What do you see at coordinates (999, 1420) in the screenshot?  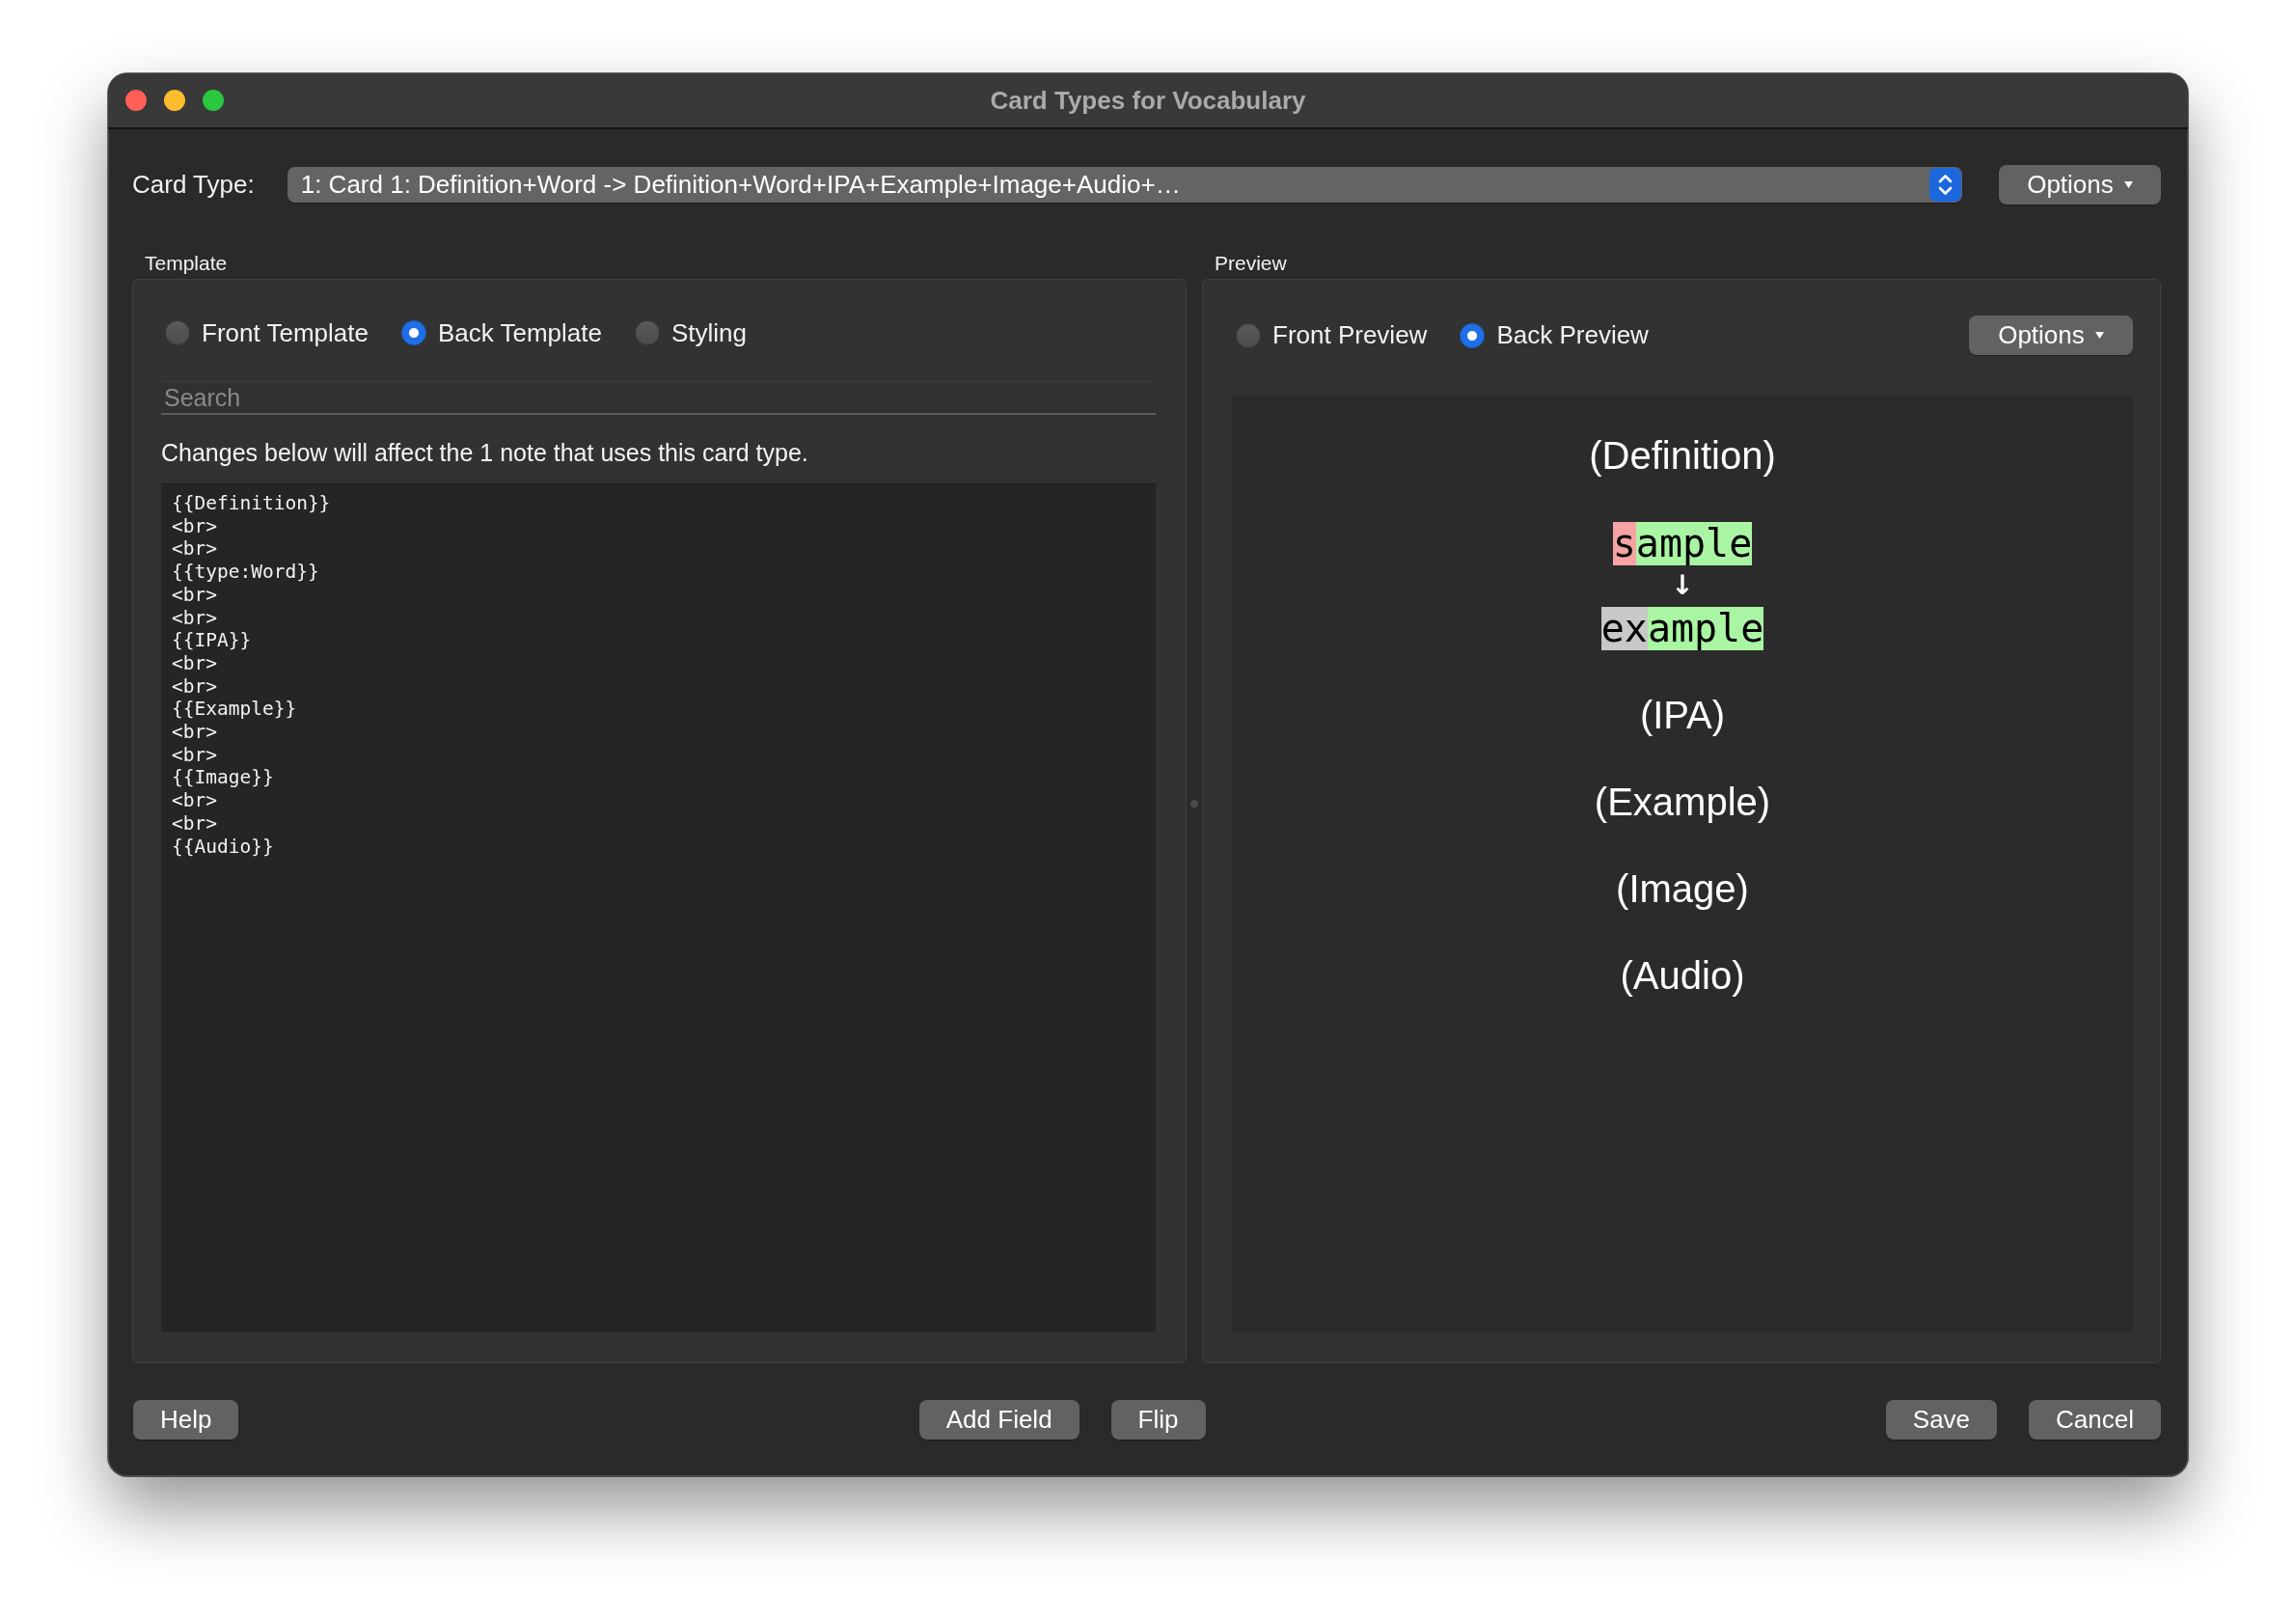 I see `add-field-button: Add Field` at bounding box center [999, 1420].